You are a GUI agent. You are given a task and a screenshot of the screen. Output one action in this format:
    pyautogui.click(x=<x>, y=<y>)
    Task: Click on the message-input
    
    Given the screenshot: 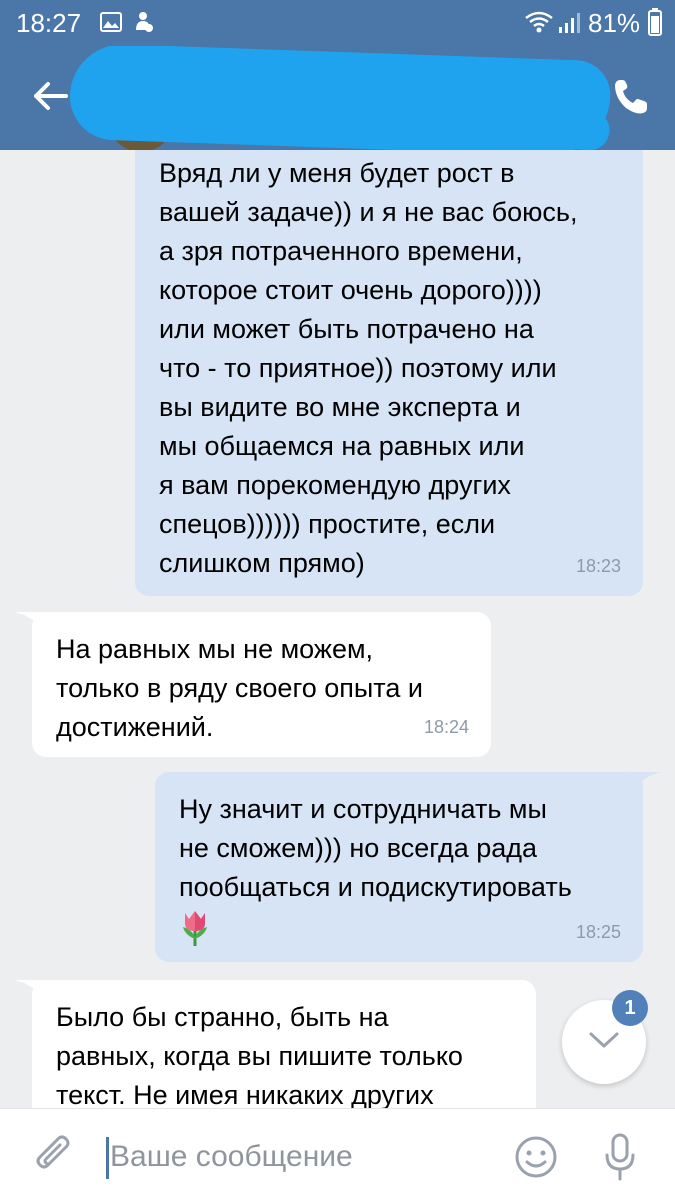 What is the action you would take?
    pyautogui.click(x=300, y=1157)
    